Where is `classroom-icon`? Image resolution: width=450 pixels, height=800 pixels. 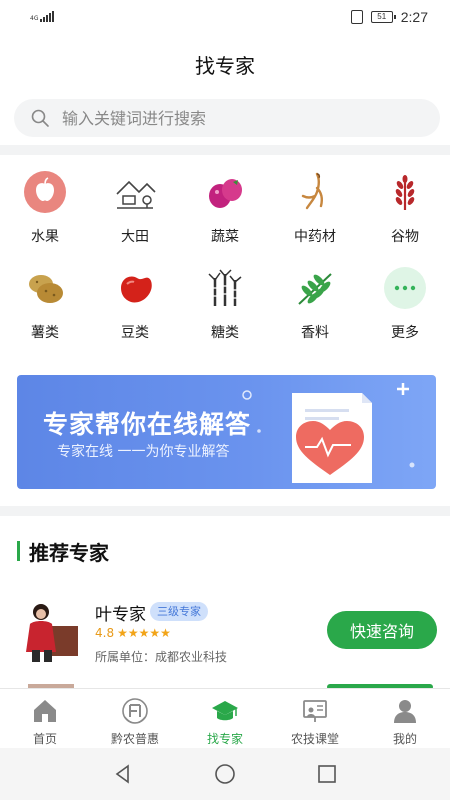 classroom-icon is located at coordinates (315, 711).